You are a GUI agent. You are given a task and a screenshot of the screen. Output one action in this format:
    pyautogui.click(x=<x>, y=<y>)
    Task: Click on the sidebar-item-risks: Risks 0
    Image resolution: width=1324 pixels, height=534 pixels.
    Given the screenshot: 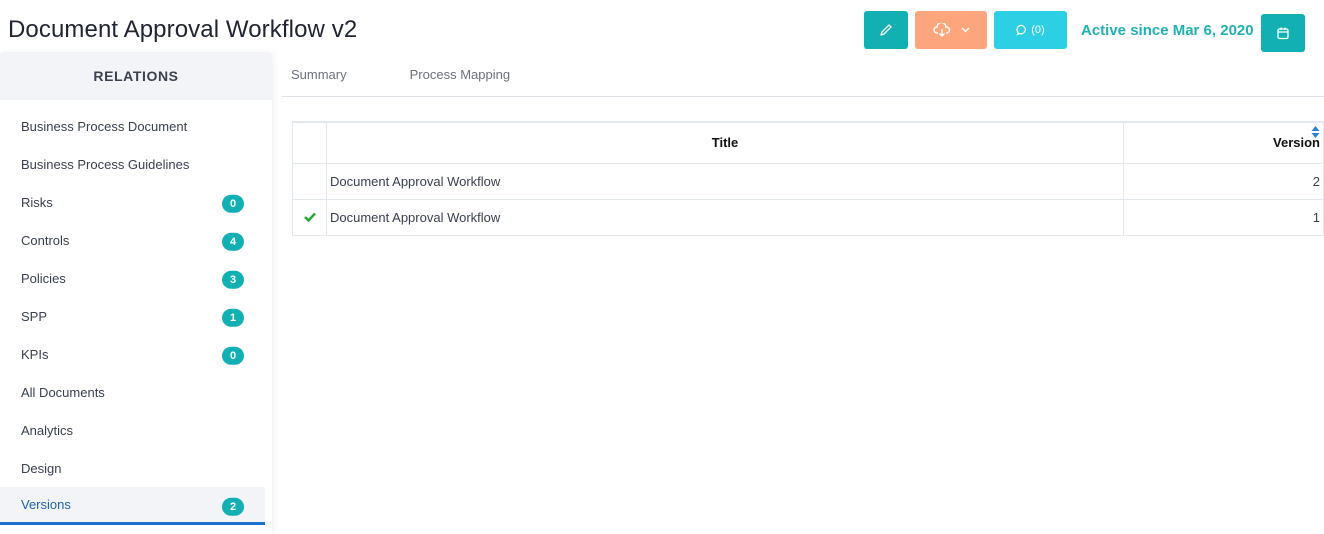 What is the action you would take?
    pyautogui.click(x=132, y=202)
    